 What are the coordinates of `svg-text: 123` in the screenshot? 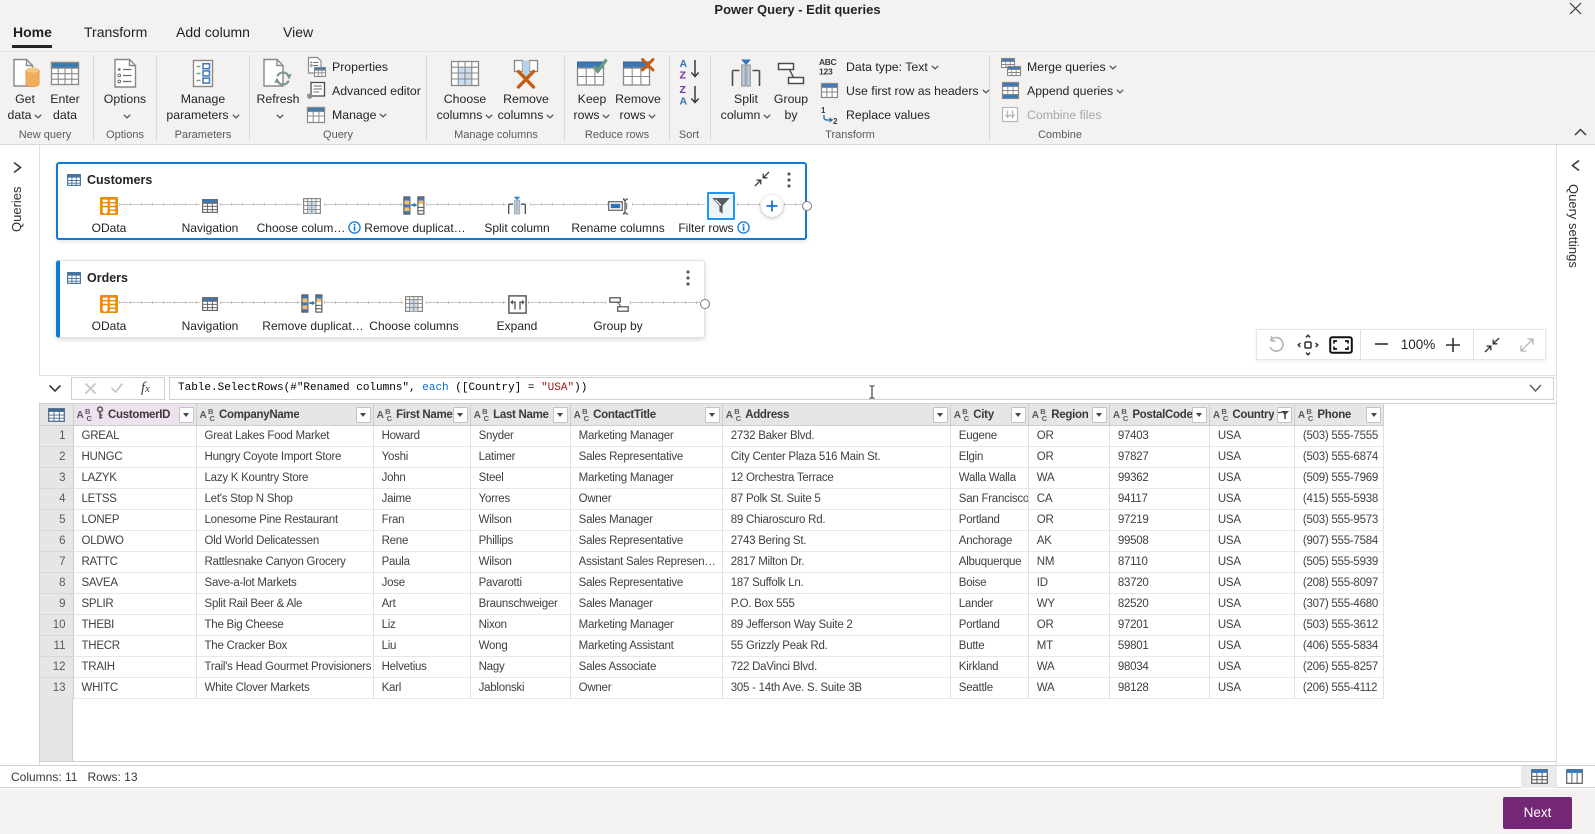 It's located at (826, 72).